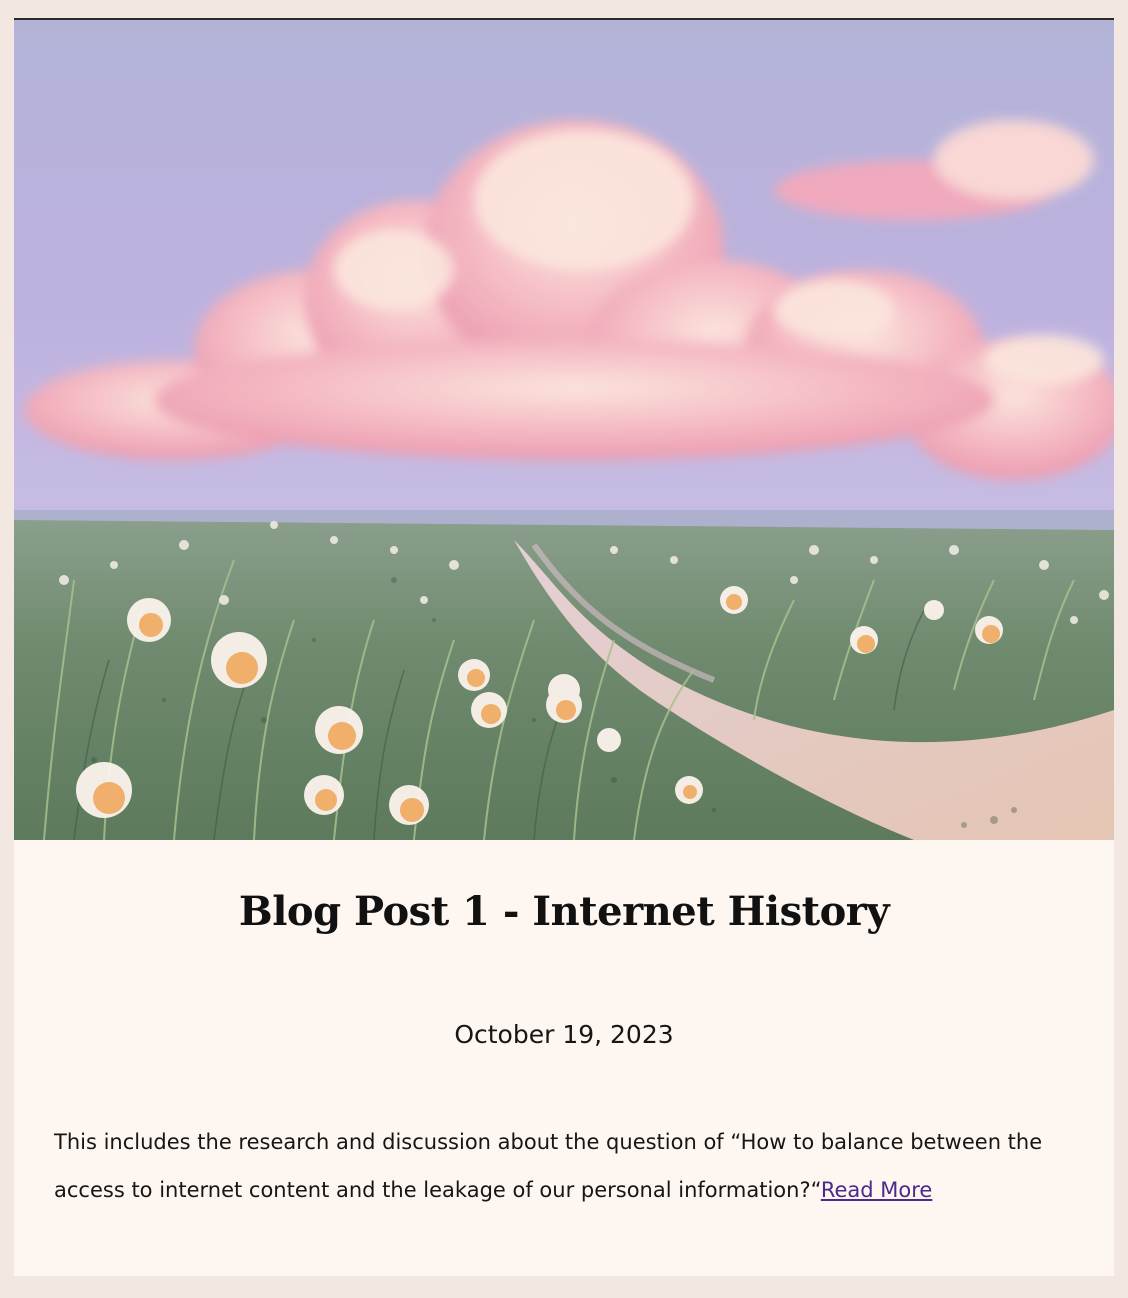 Image resolution: width=1128 pixels, height=1298 pixels. I want to click on read-more-link: Read More, so click(877, 1190).